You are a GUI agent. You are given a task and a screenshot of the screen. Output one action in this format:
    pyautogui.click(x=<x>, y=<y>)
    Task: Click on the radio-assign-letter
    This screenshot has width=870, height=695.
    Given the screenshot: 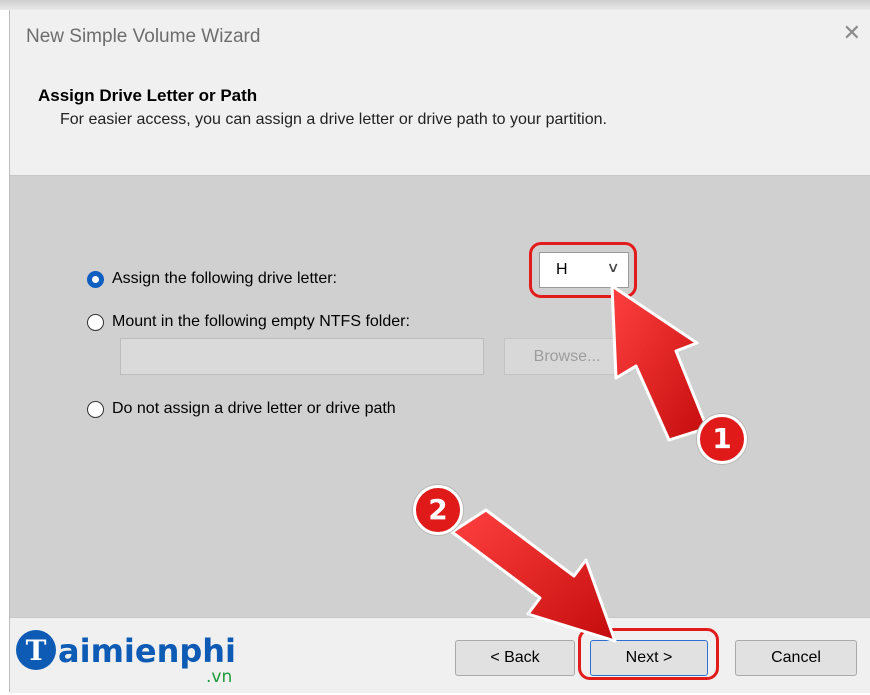 What is the action you would take?
    pyautogui.click(x=95, y=279)
    